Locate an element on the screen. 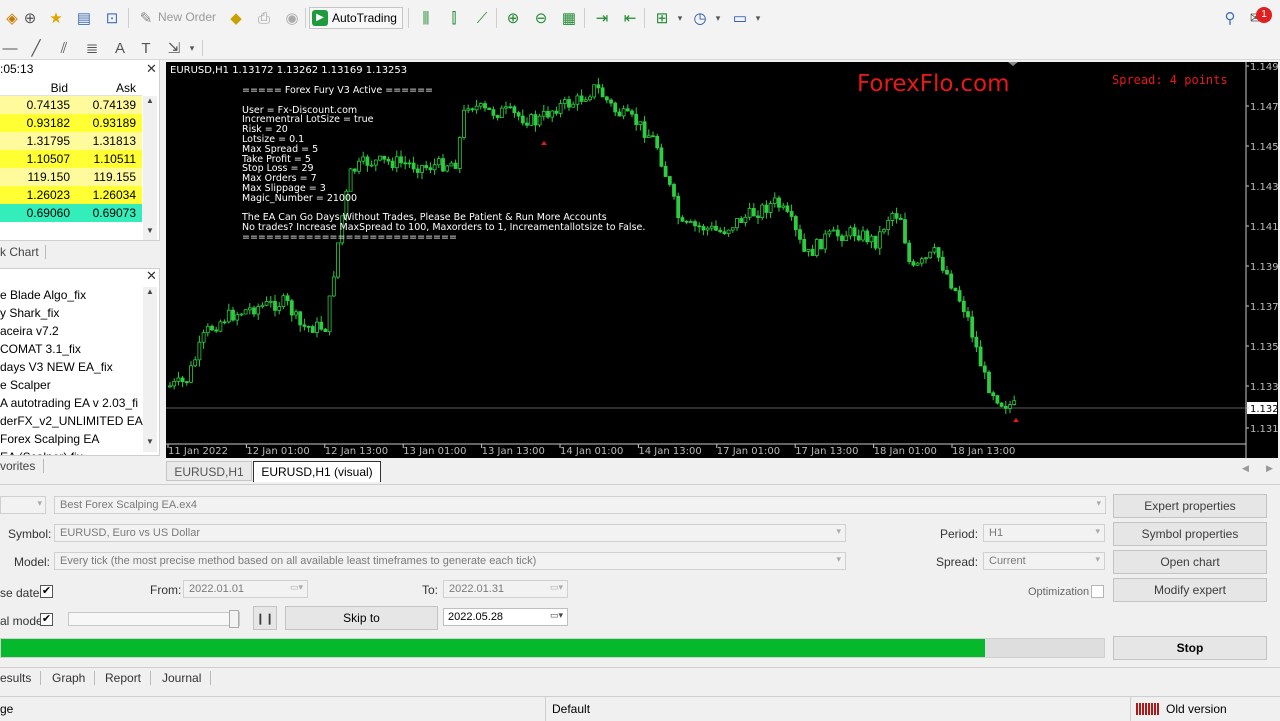 The width and height of the screenshot is (1280, 721). navigator-expert-item: aceira v7.2 is located at coordinates (29, 331).